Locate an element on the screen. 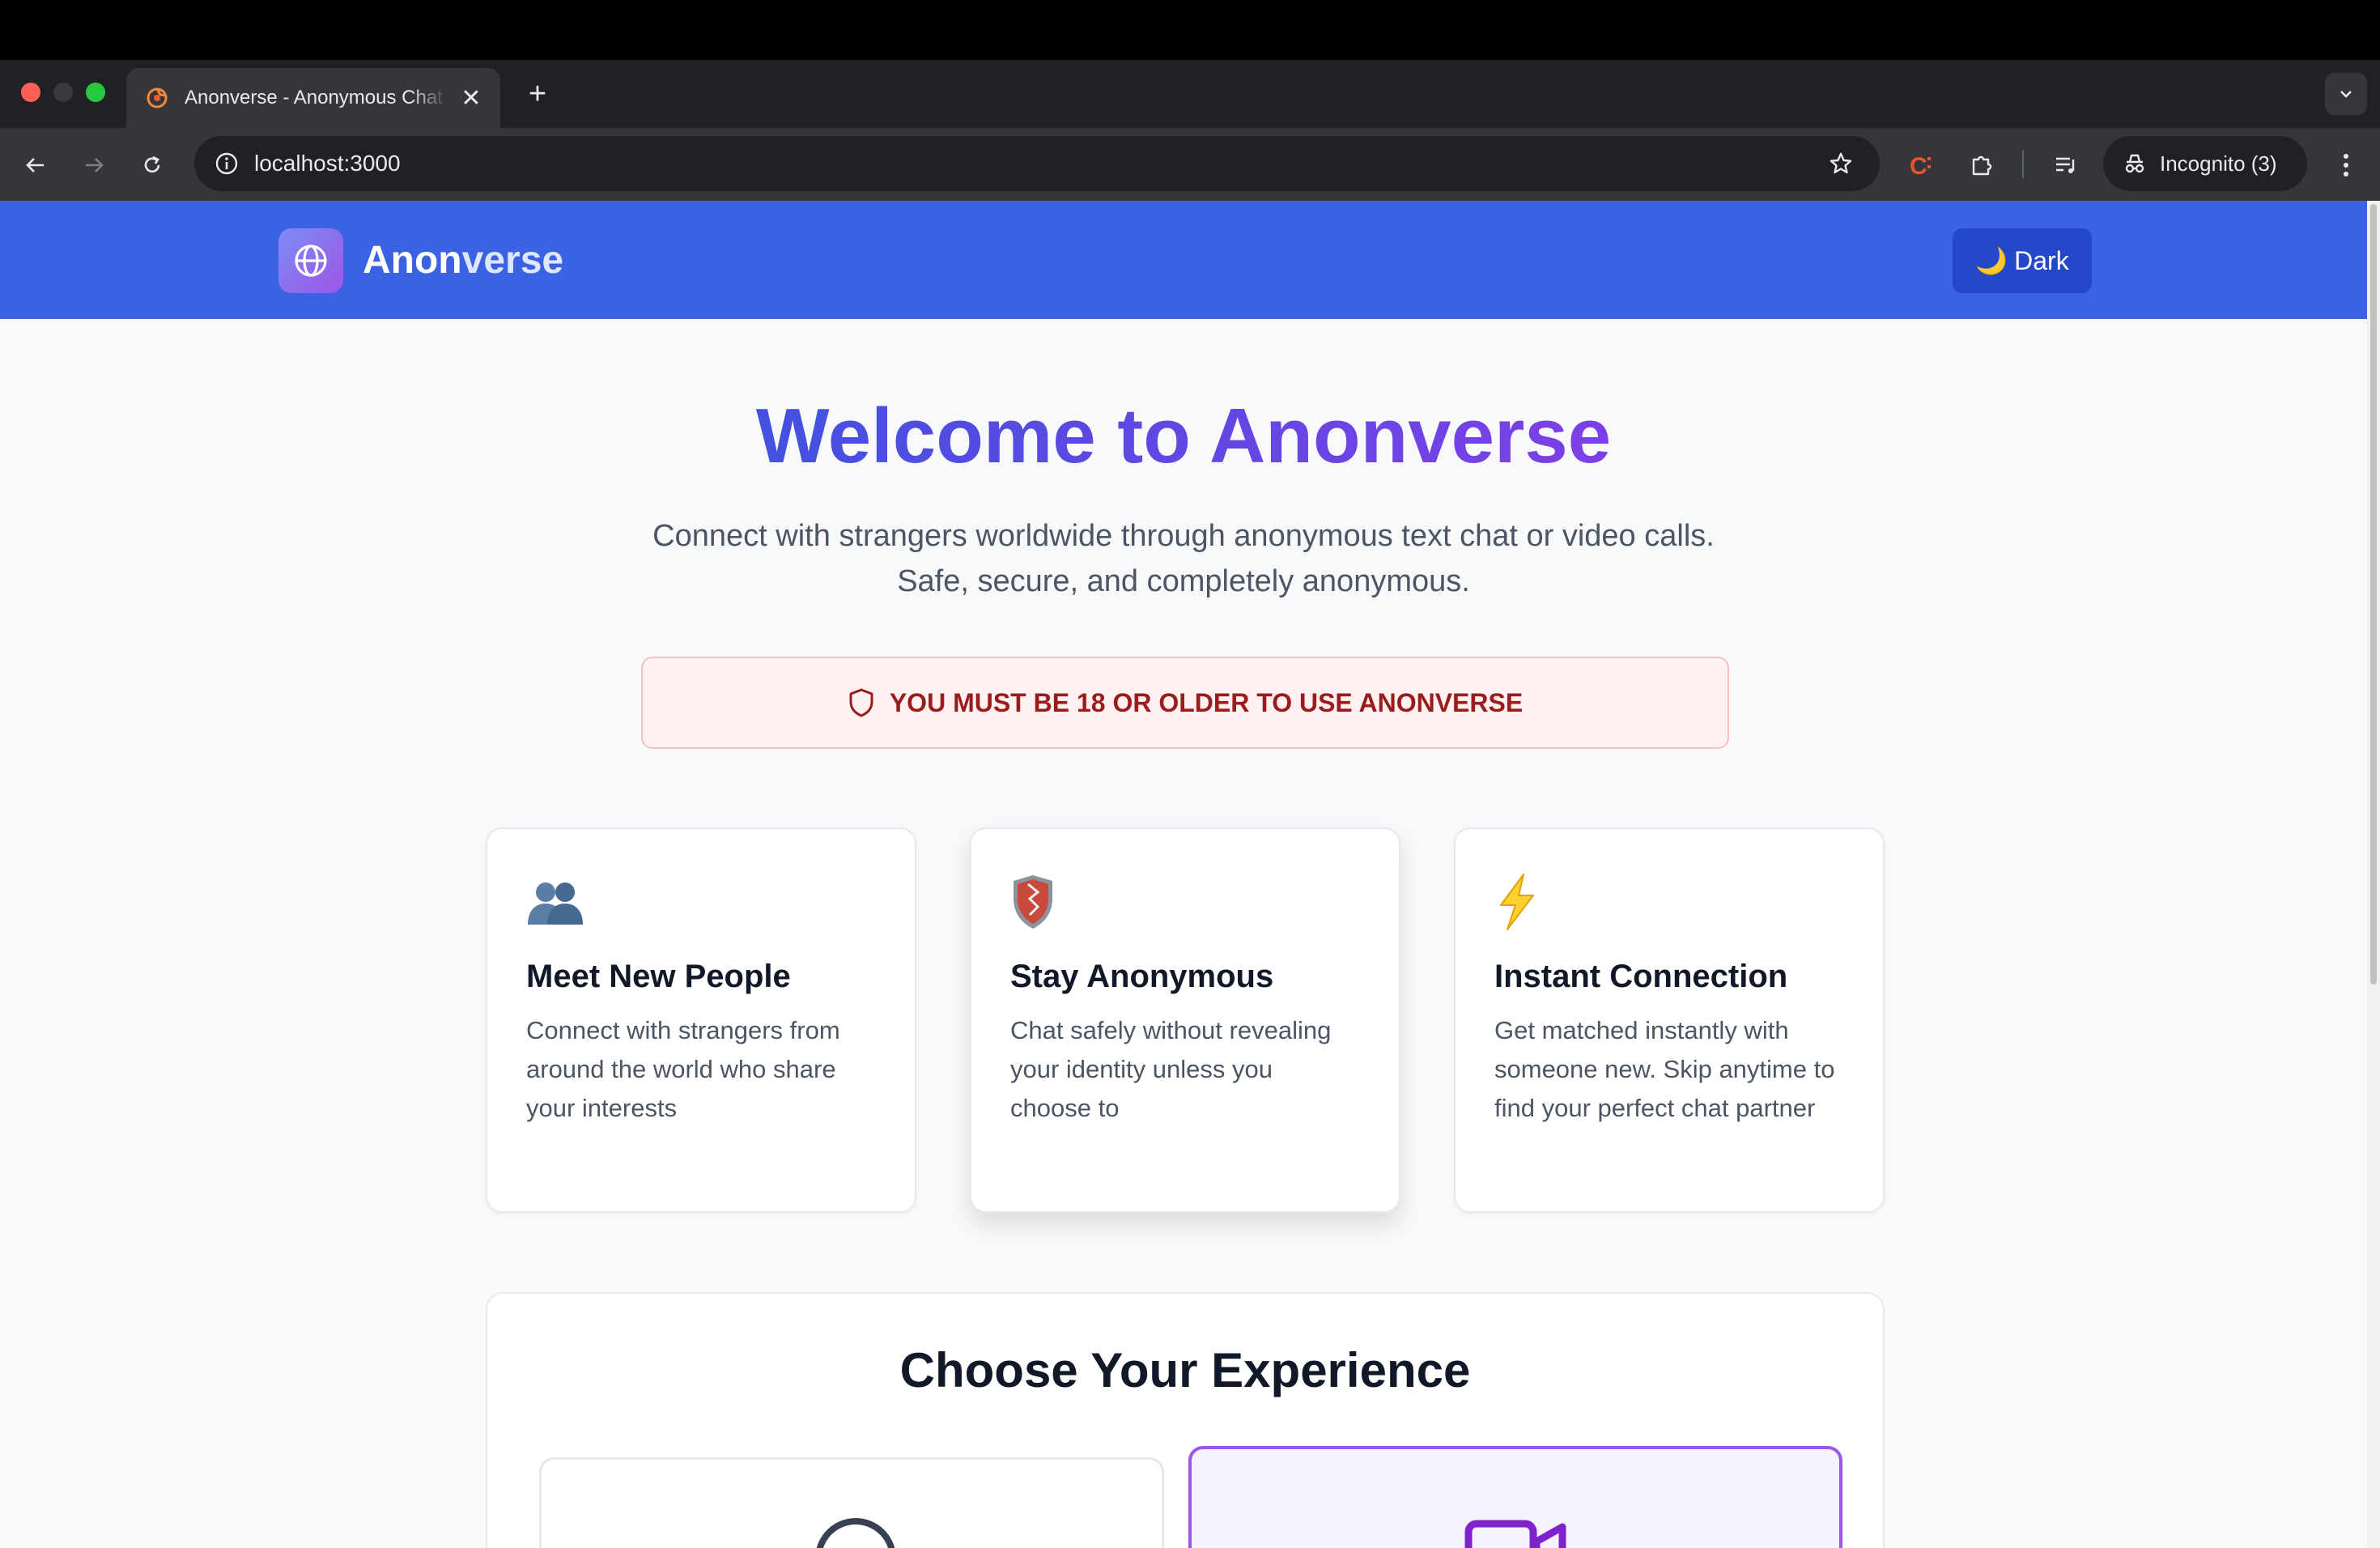 The height and width of the screenshot is (1548, 2380). brand-suffix: verse is located at coordinates (512, 260).